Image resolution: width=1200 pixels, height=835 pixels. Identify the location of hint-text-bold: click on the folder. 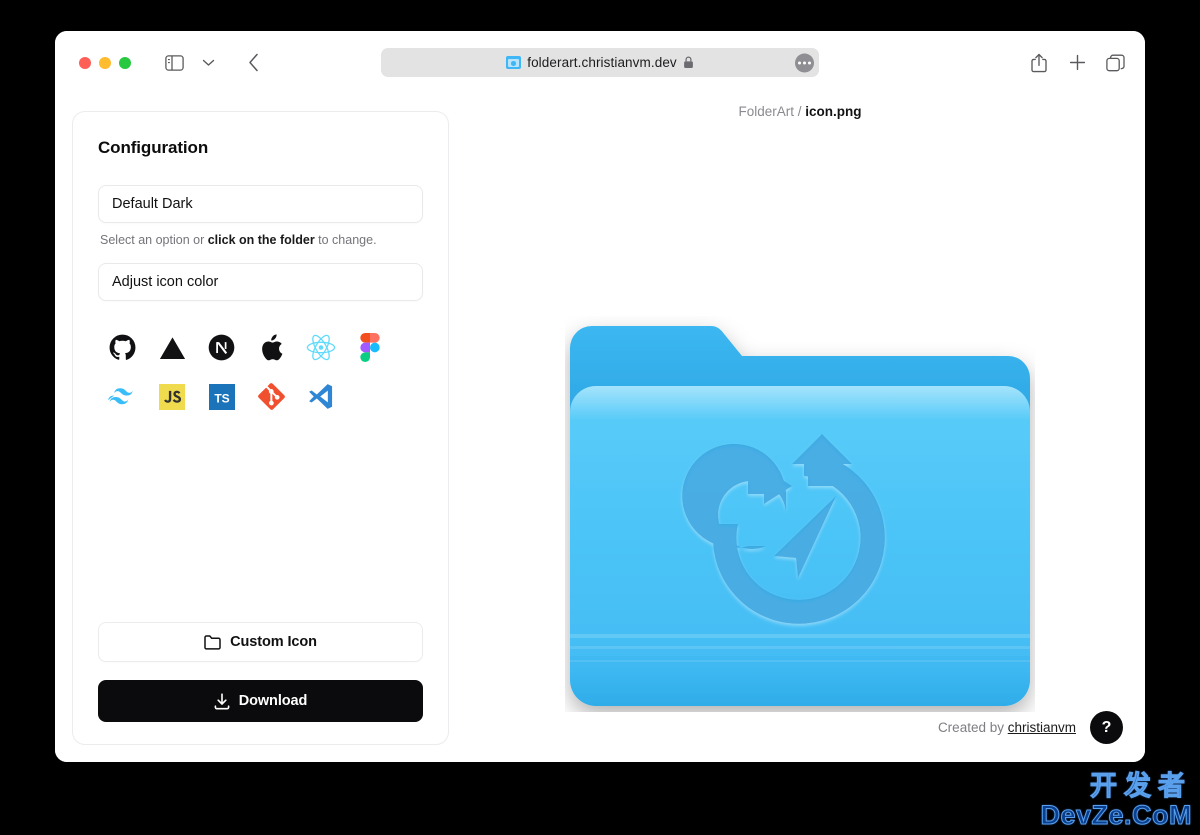
(261, 240).